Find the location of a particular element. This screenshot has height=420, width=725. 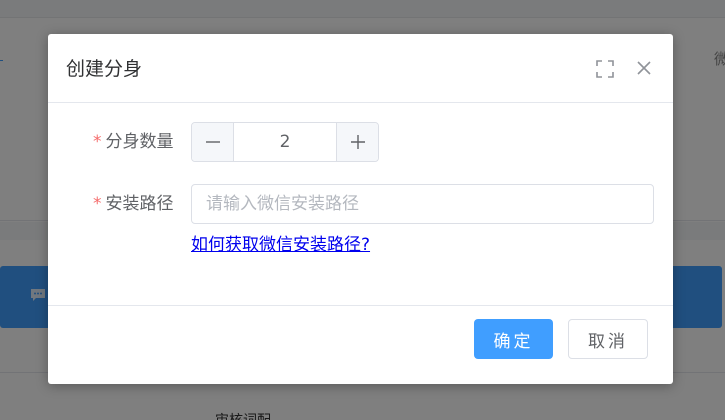

dialog-header: 创建分身 is located at coordinates (360, 68).